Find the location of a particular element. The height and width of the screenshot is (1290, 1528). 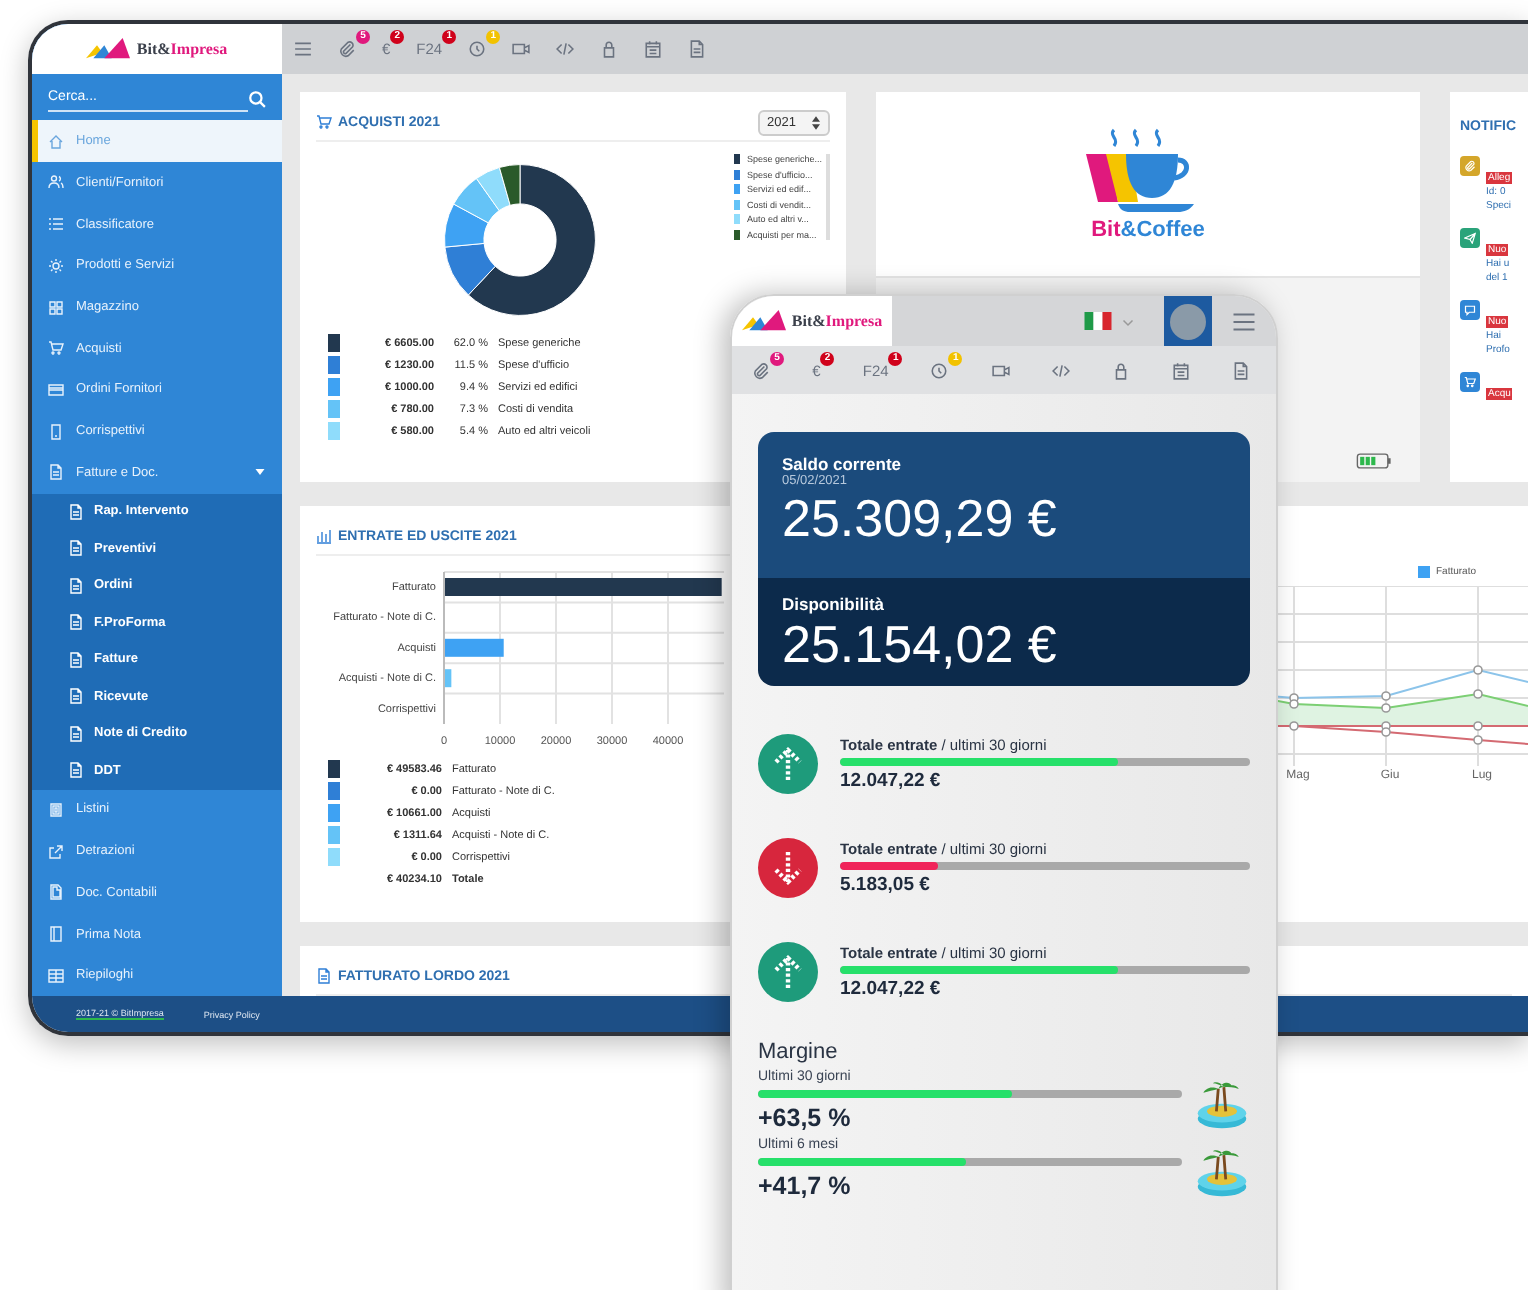

phone-icon is located at coordinates (56, 431).